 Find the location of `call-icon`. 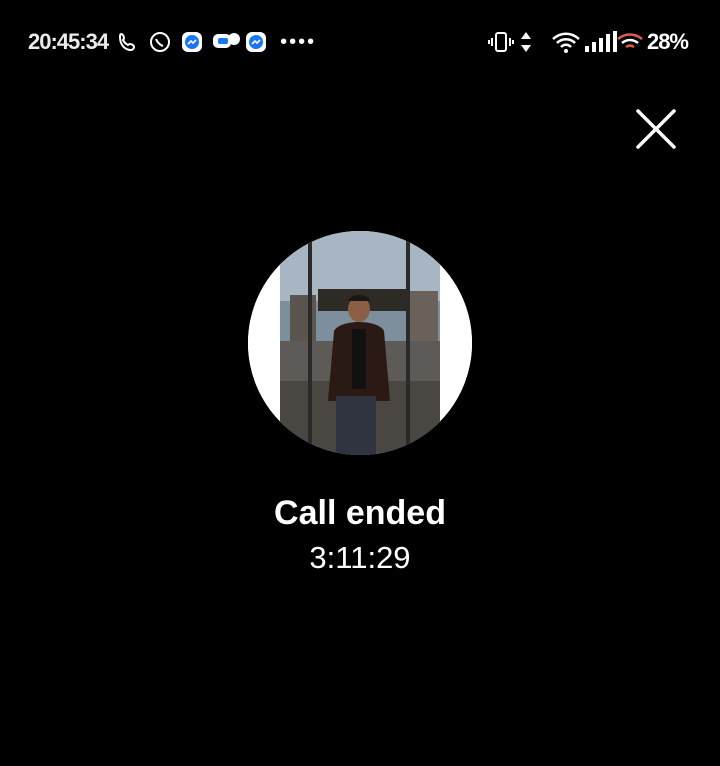

call-icon is located at coordinates (128, 42).